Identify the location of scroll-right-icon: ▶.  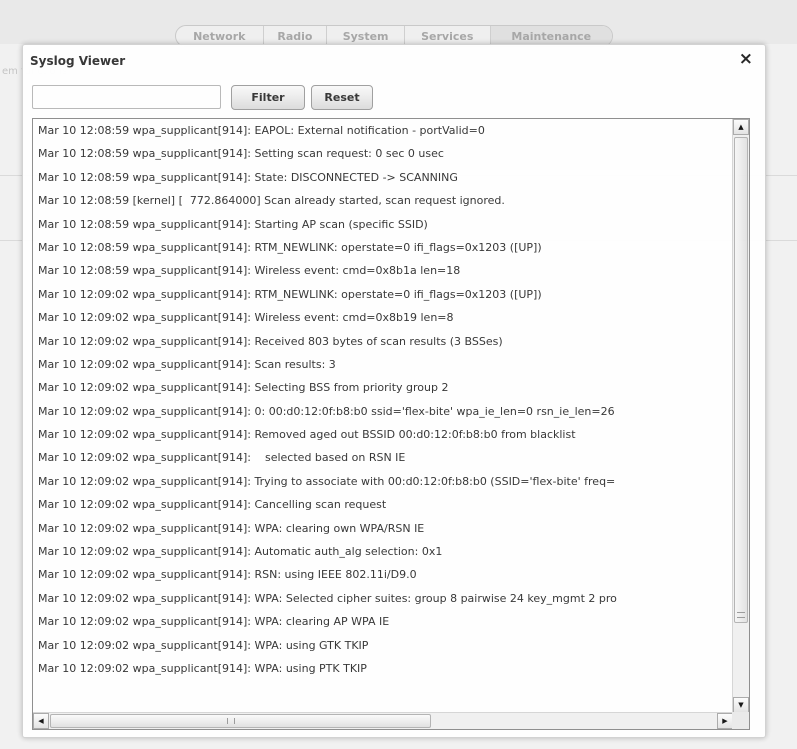
(725, 721).